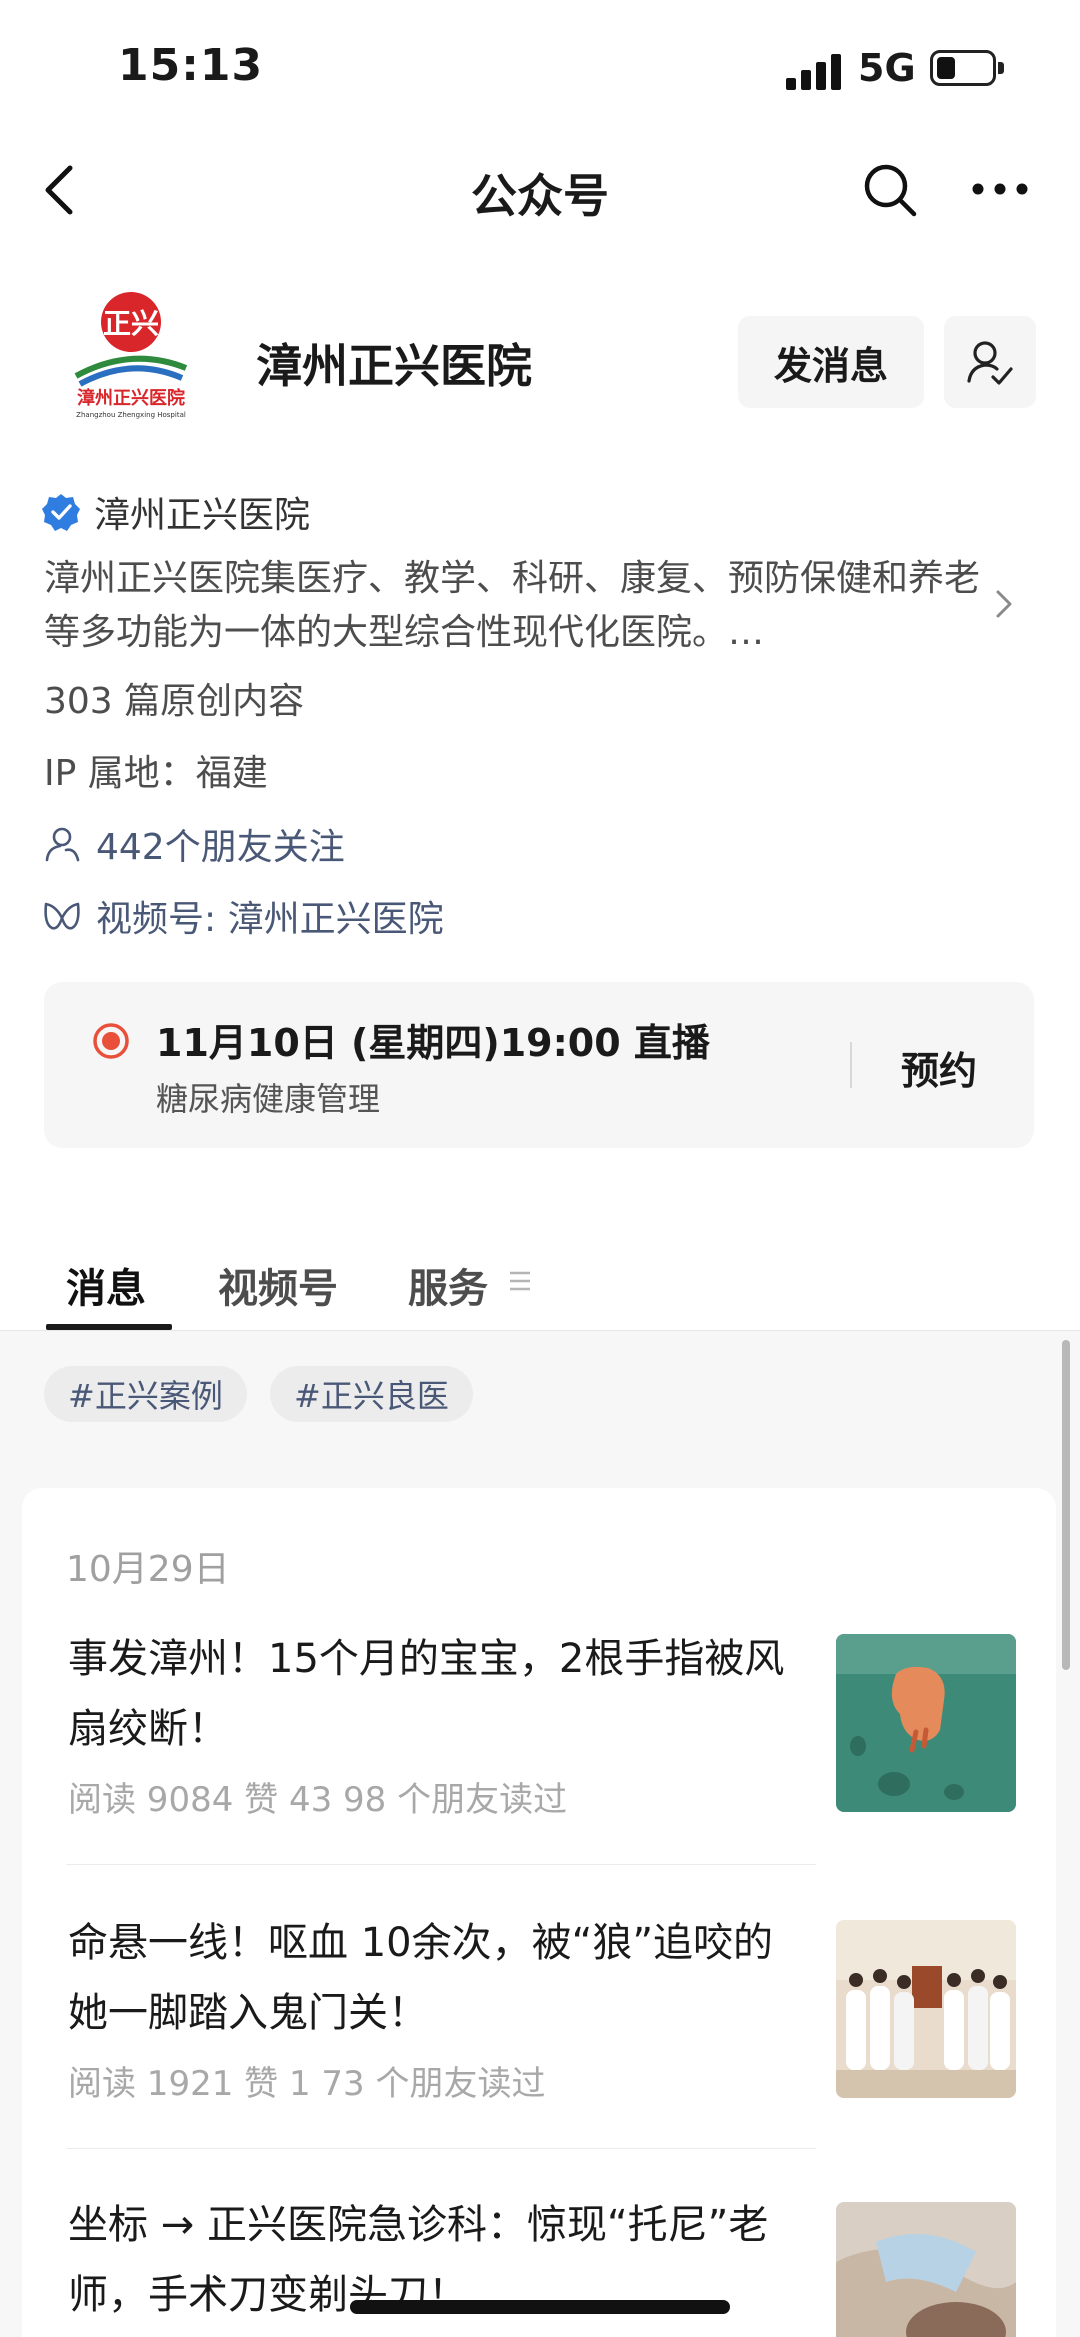 This screenshot has width=1080, height=2337. Describe the element at coordinates (268, 1099) in the screenshot. I see `live-subtitle: 糖尿病健康管理` at that location.